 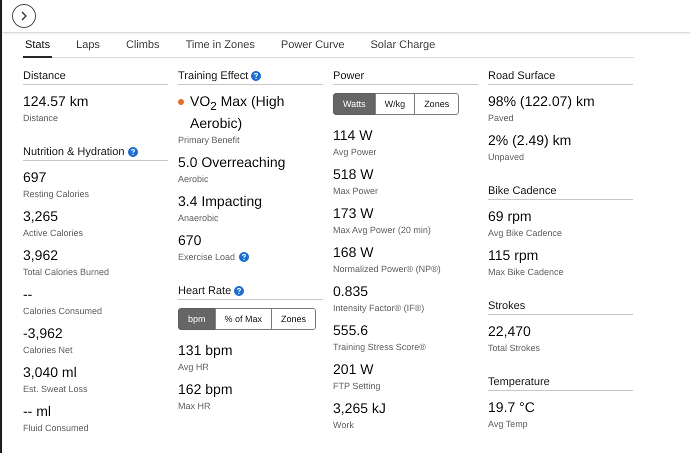 I want to click on stat-value: 555.6, so click(x=350, y=330).